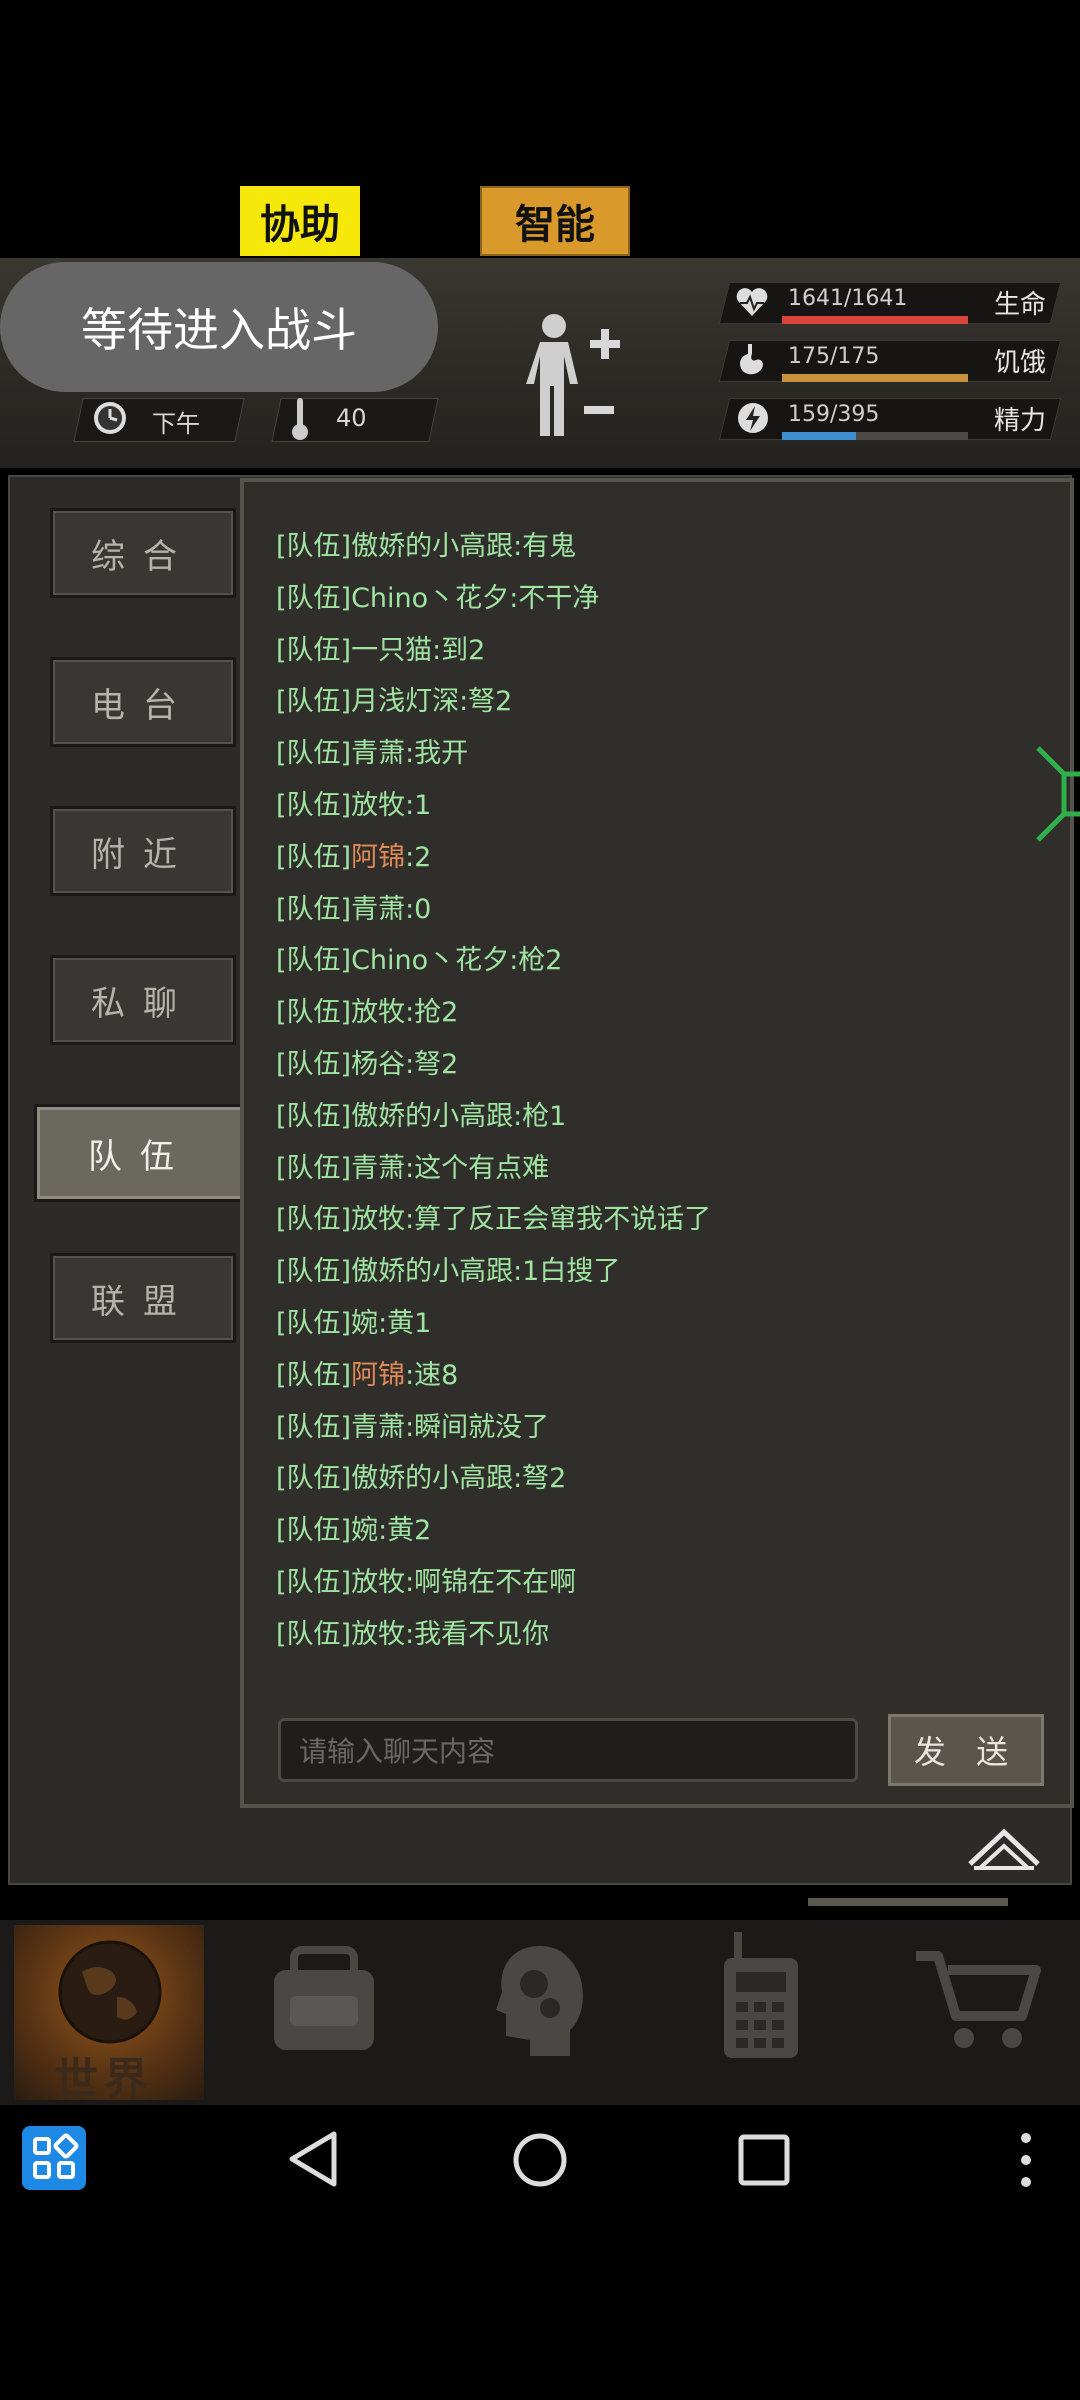 The height and width of the screenshot is (2400, 1080). I want to click on chat-message-text: :枪1, so click(540, 1116).